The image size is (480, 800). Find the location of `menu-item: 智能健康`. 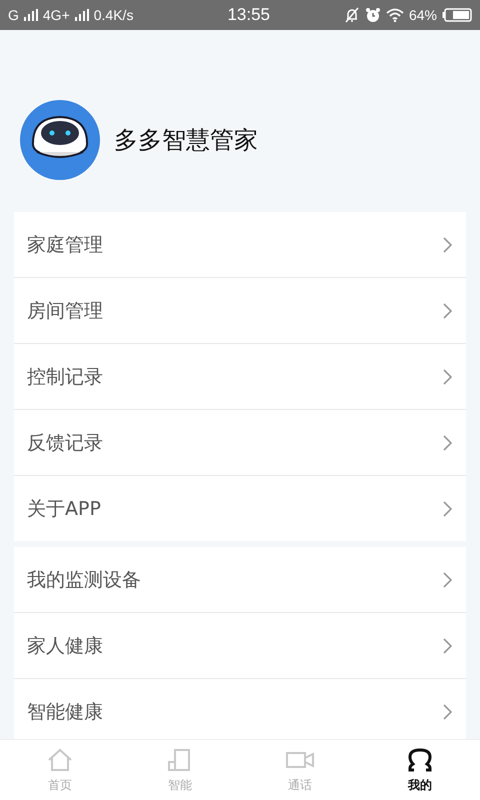

menu-item: 智能健康 is located at coordinates (240, 709).